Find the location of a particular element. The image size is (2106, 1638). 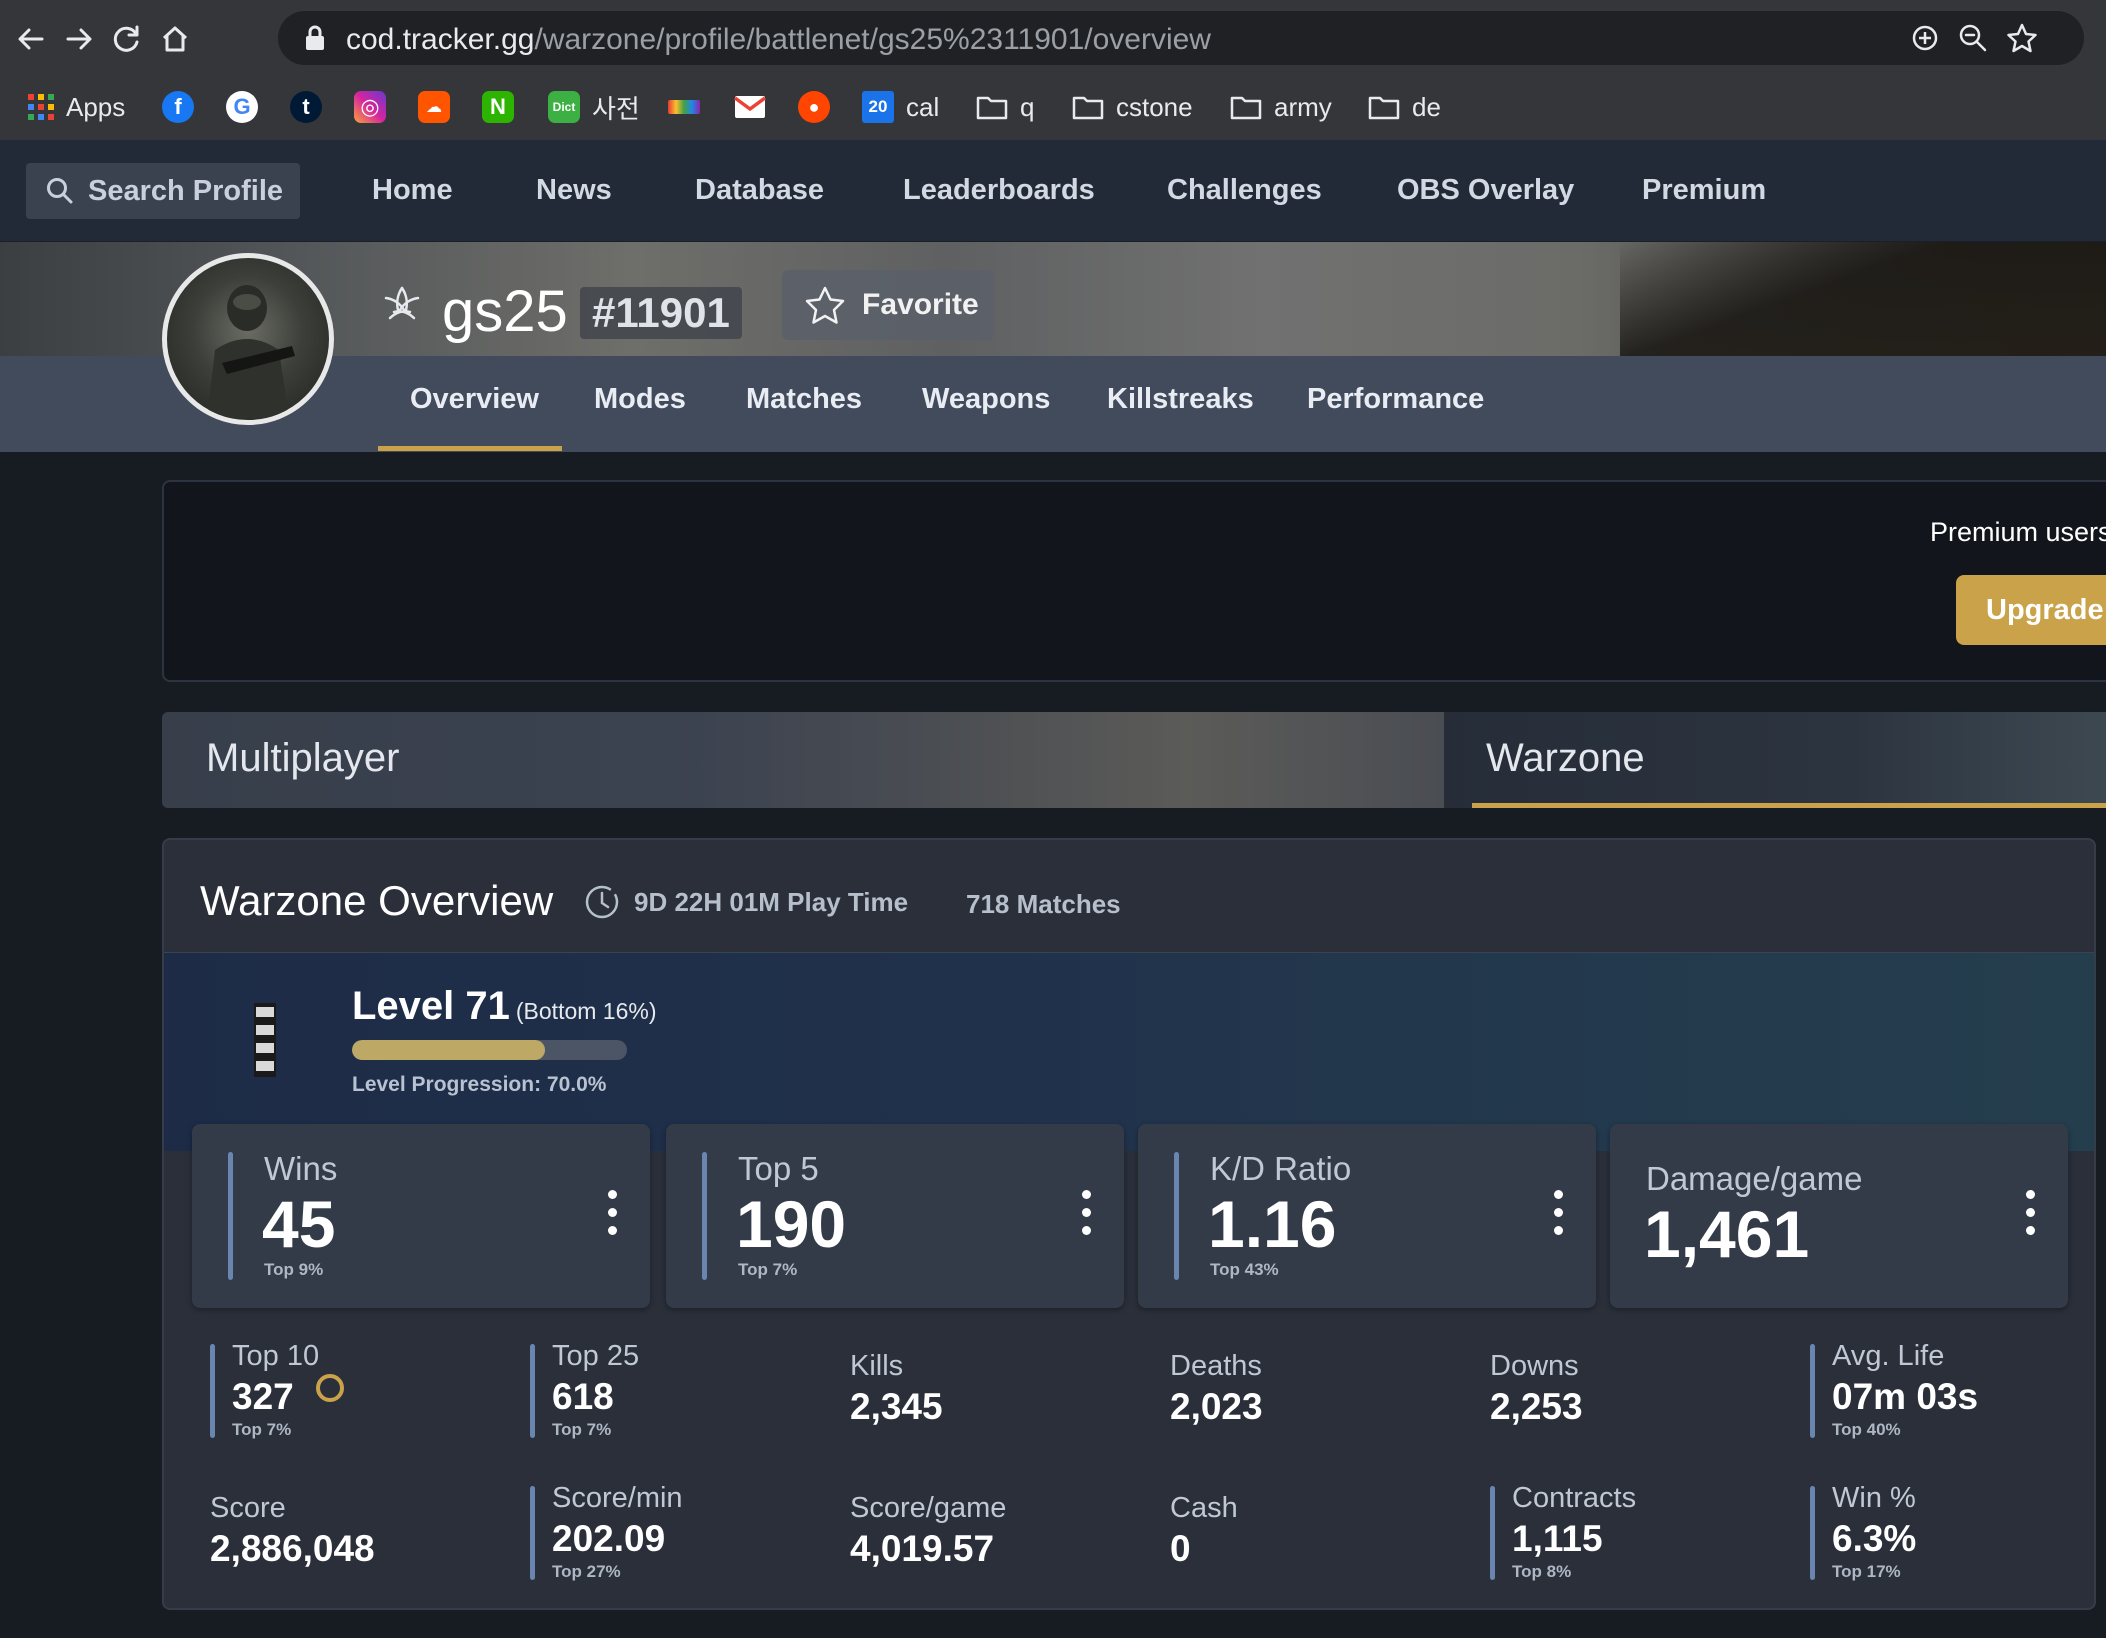

stat-value: 1.16 is located at coordinates (1272, 1224).